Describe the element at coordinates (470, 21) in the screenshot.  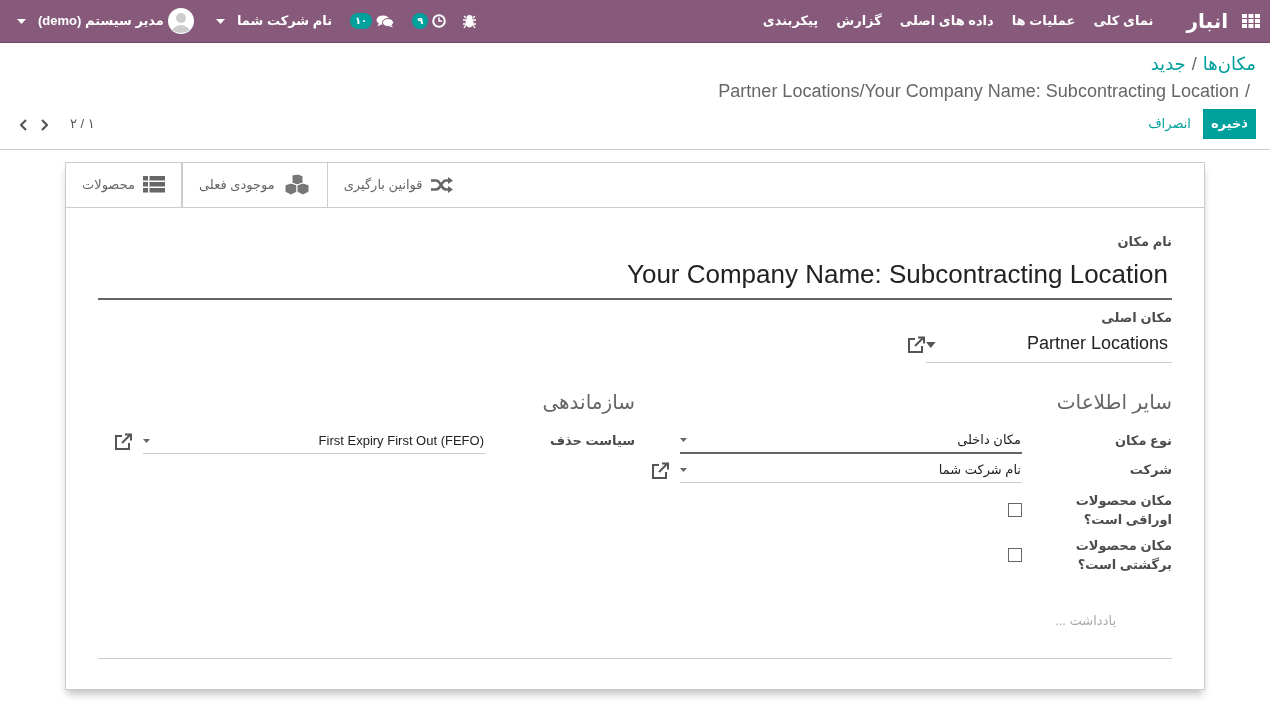
I see `bug-icon` at that location.